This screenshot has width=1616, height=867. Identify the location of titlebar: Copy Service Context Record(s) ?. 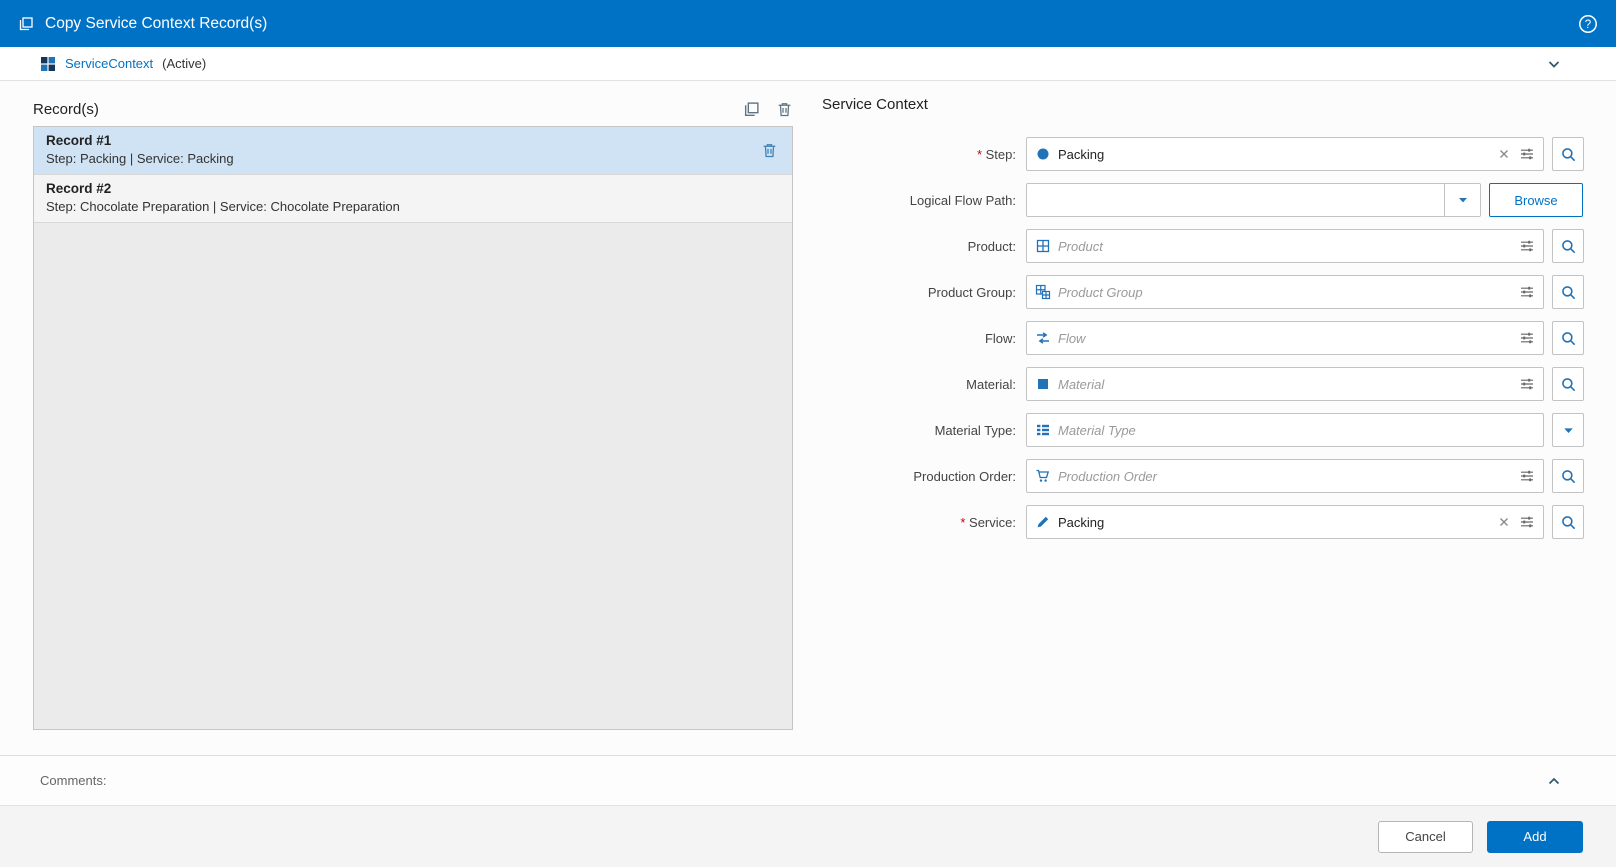
(808, 23).